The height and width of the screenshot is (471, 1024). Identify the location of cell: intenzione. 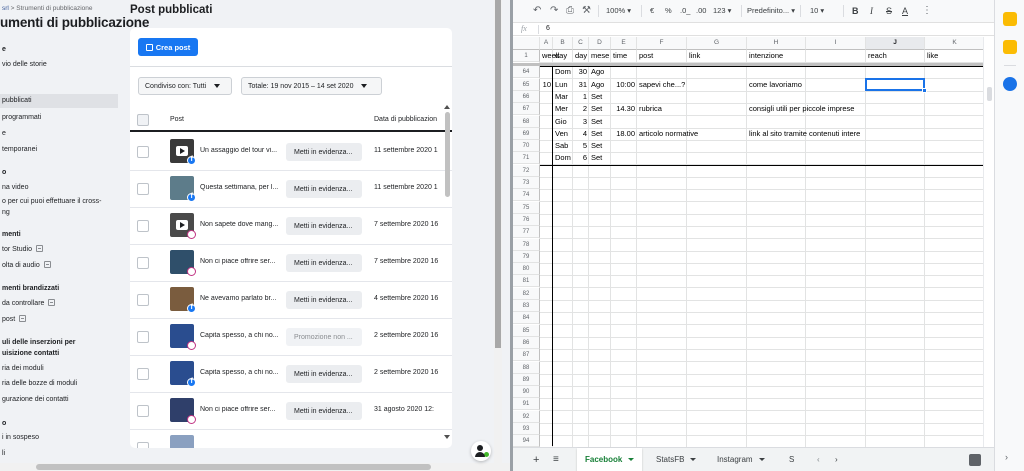
(776, 56).